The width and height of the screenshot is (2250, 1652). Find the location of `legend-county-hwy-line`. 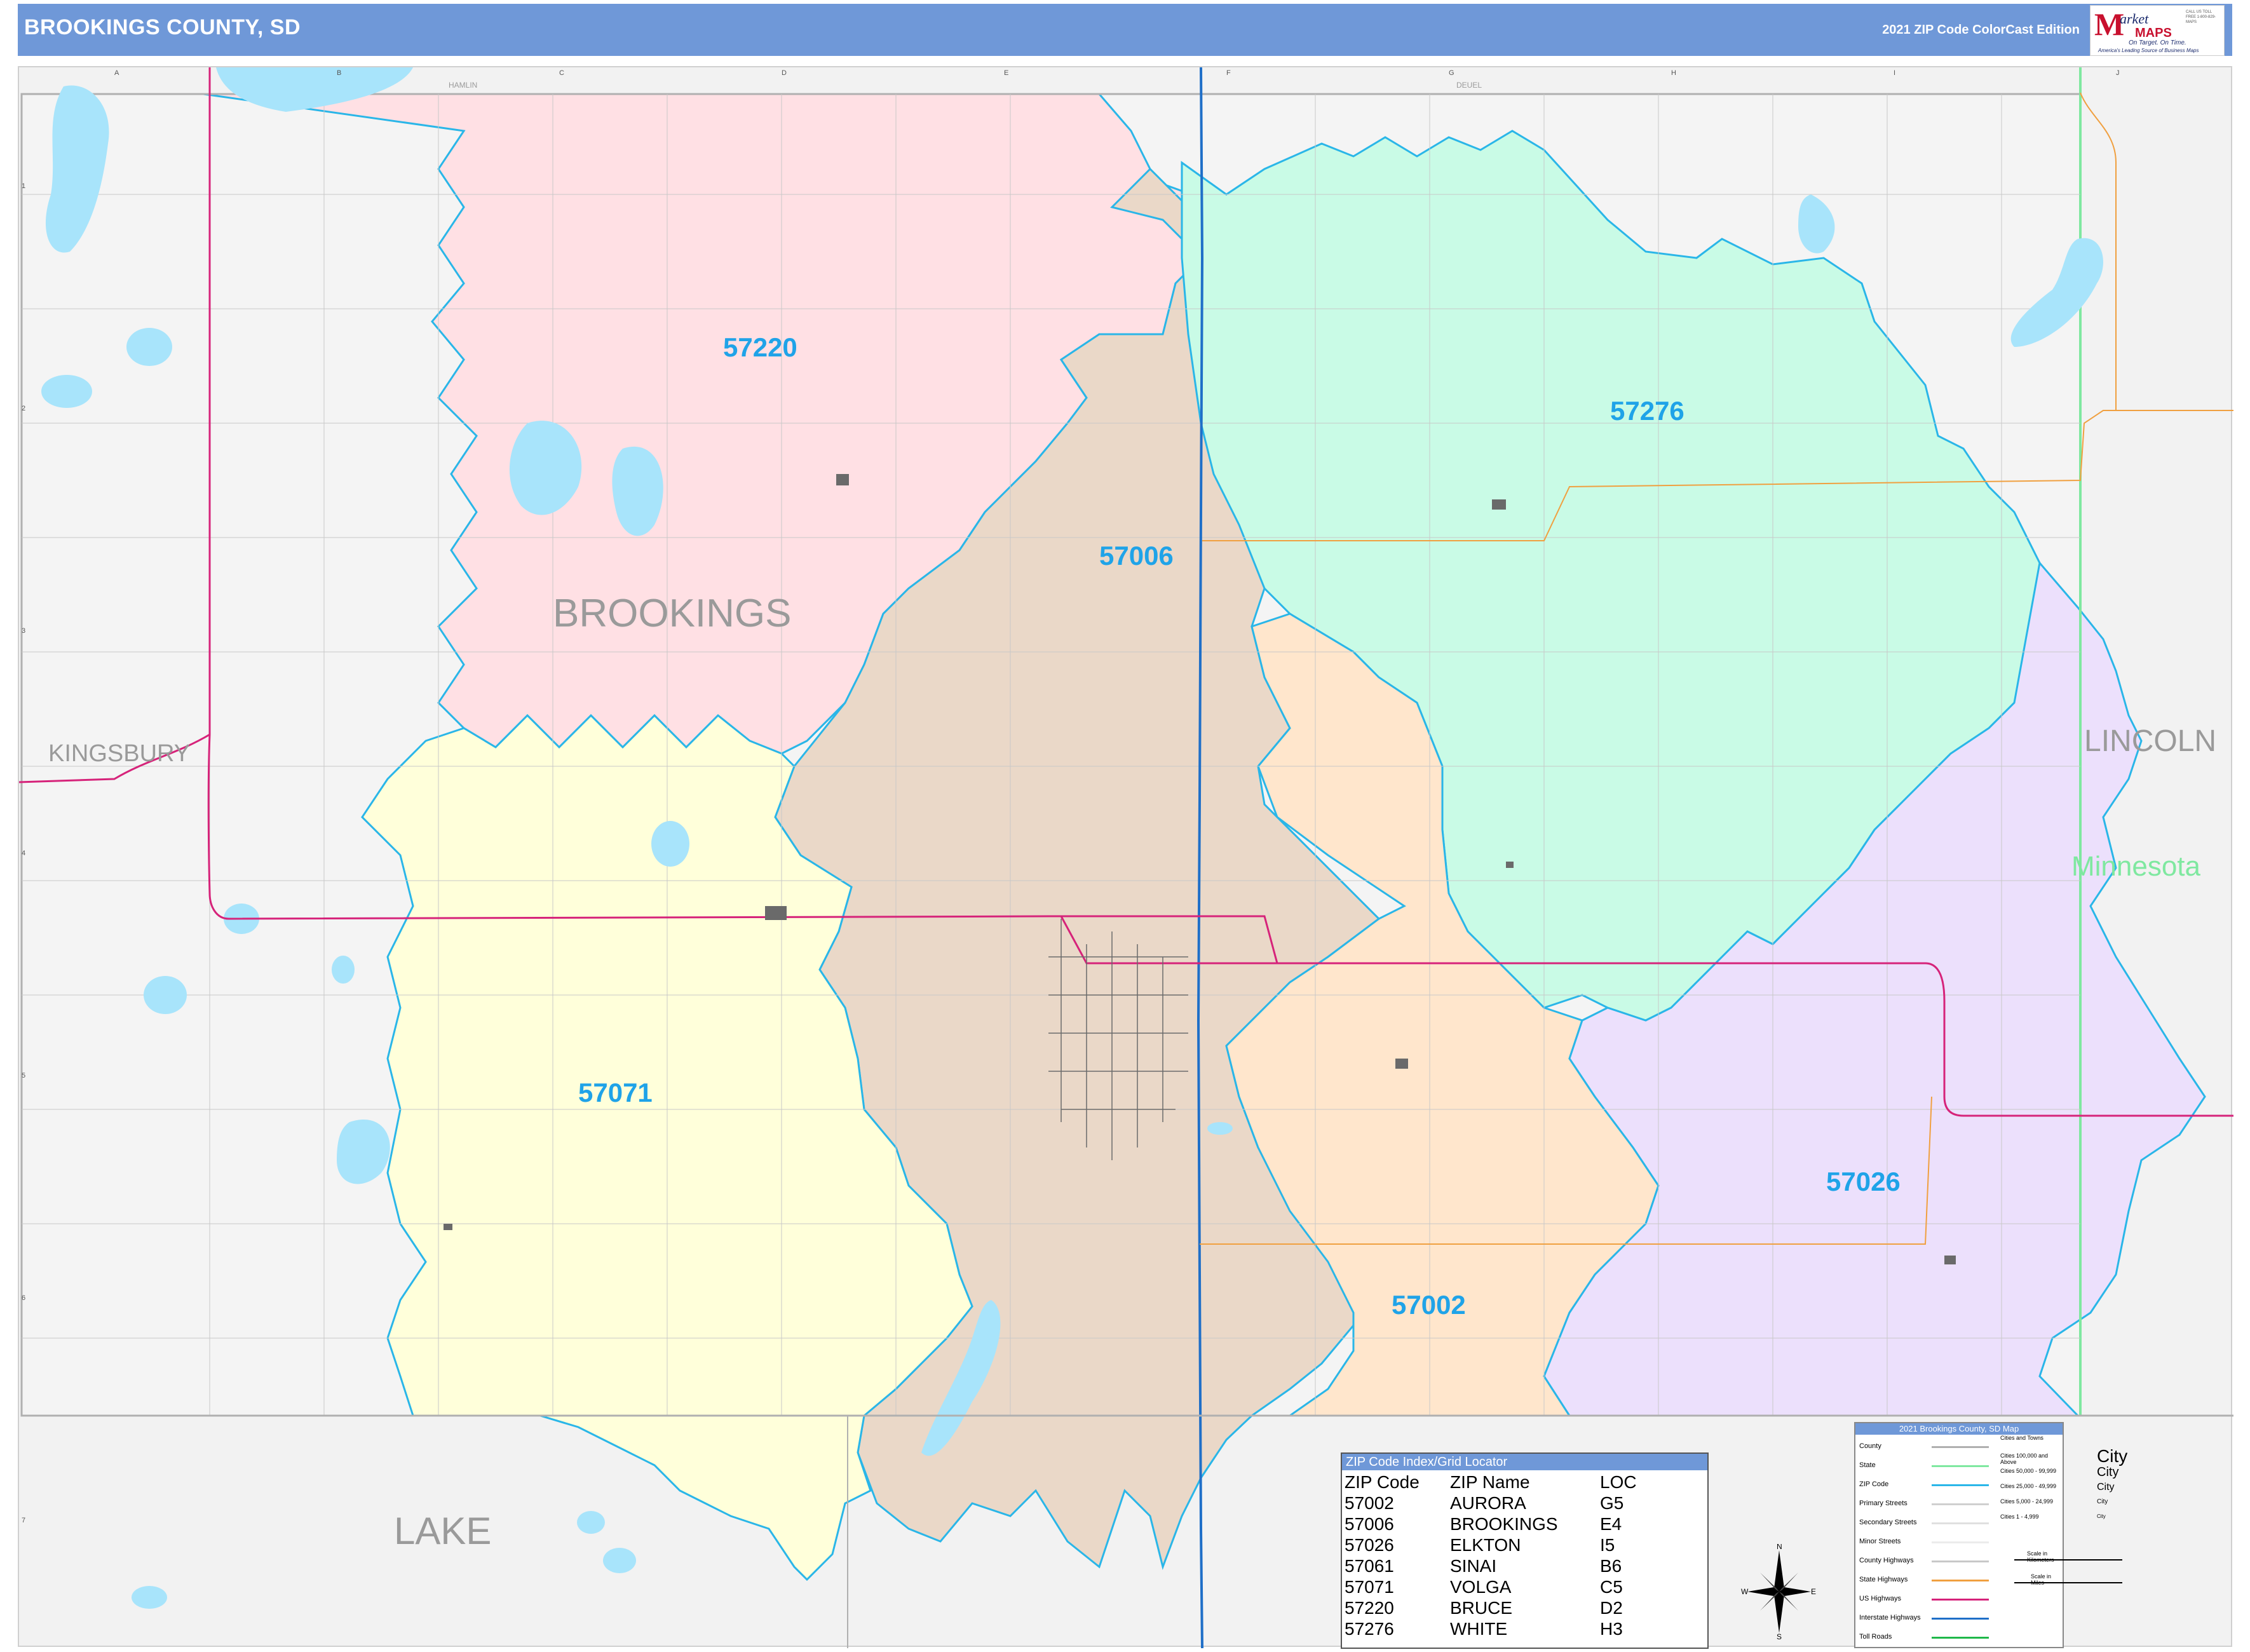

legend-county-hwy-line is located at coordinates (1960, 1562).